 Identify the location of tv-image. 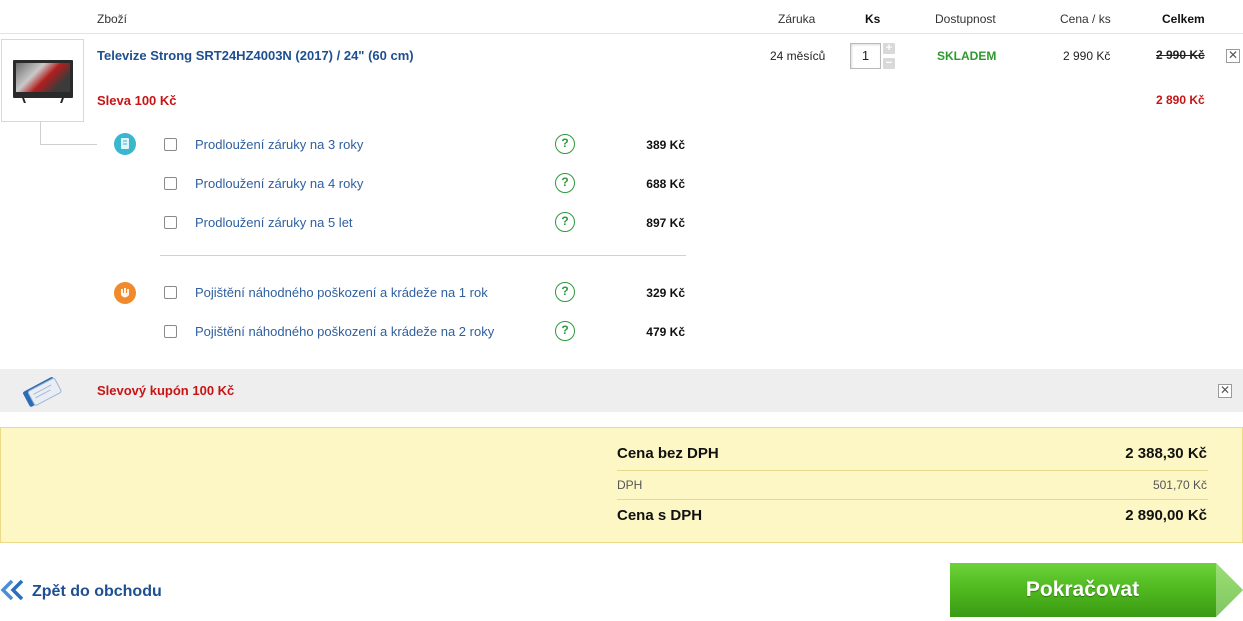
(43, 81).